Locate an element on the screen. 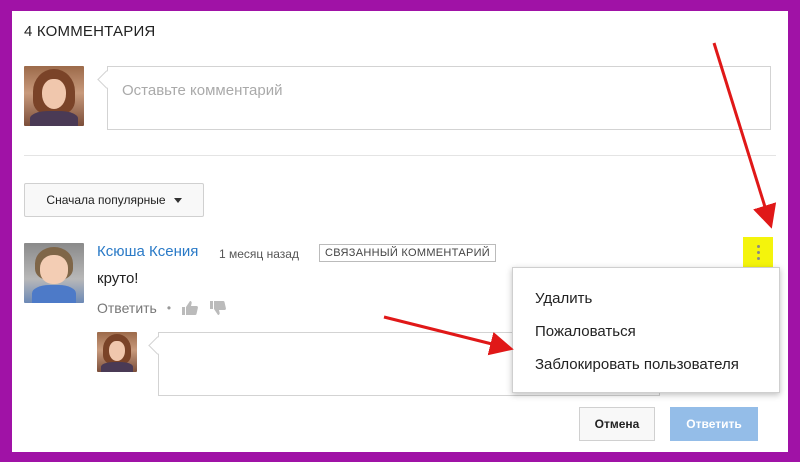 Image resolution: width=800 pixels, height=462 pixels. chevron-down-icon is located at coordinates (177, 200).